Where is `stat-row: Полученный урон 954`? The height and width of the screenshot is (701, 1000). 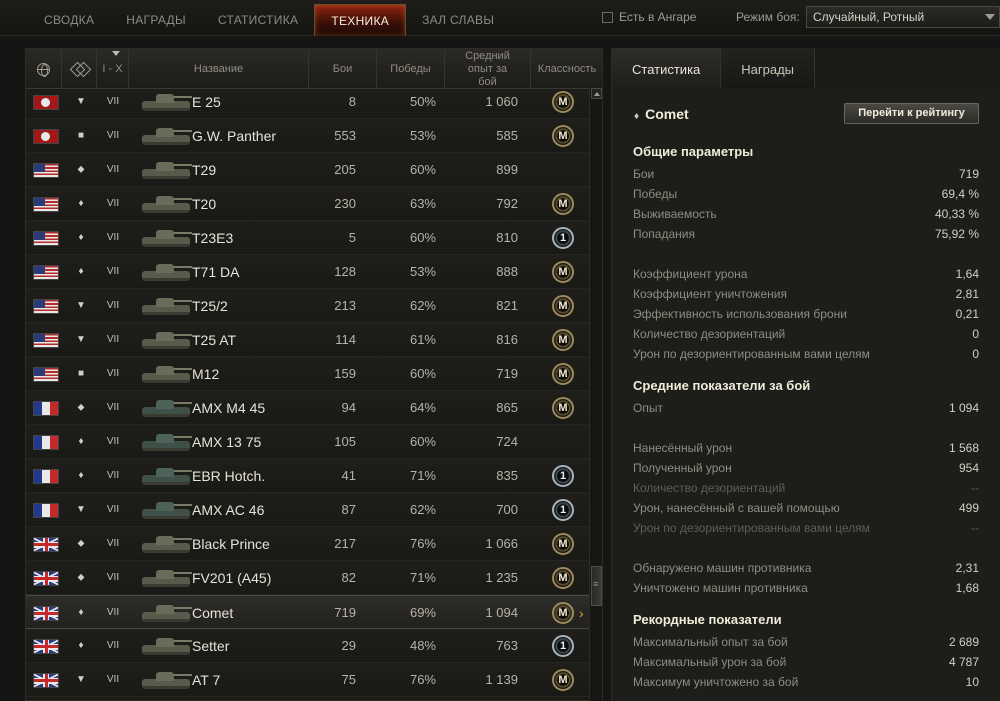 stat-row: Полученный урон 954 is located at coordinates (806, 468).